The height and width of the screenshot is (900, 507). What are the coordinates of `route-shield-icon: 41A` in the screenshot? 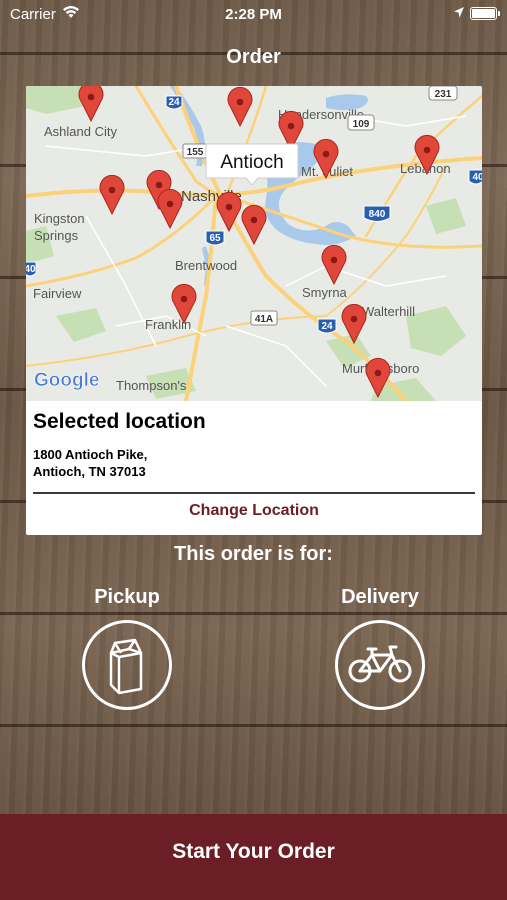 It's located at (264, 318).